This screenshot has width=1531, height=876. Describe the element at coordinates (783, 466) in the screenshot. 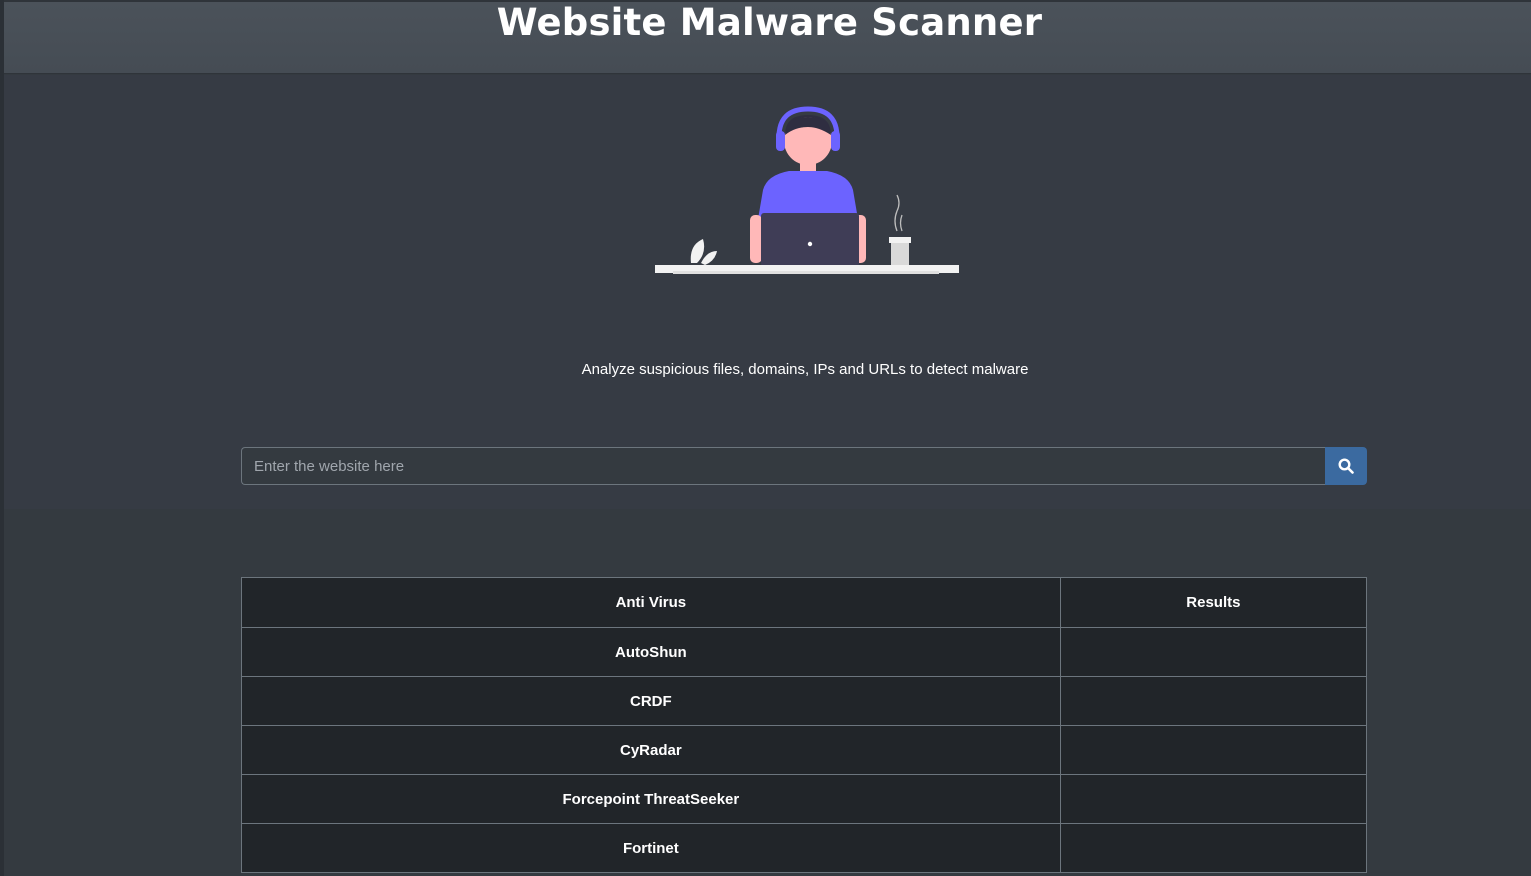

I see `website-search-input` at that location.